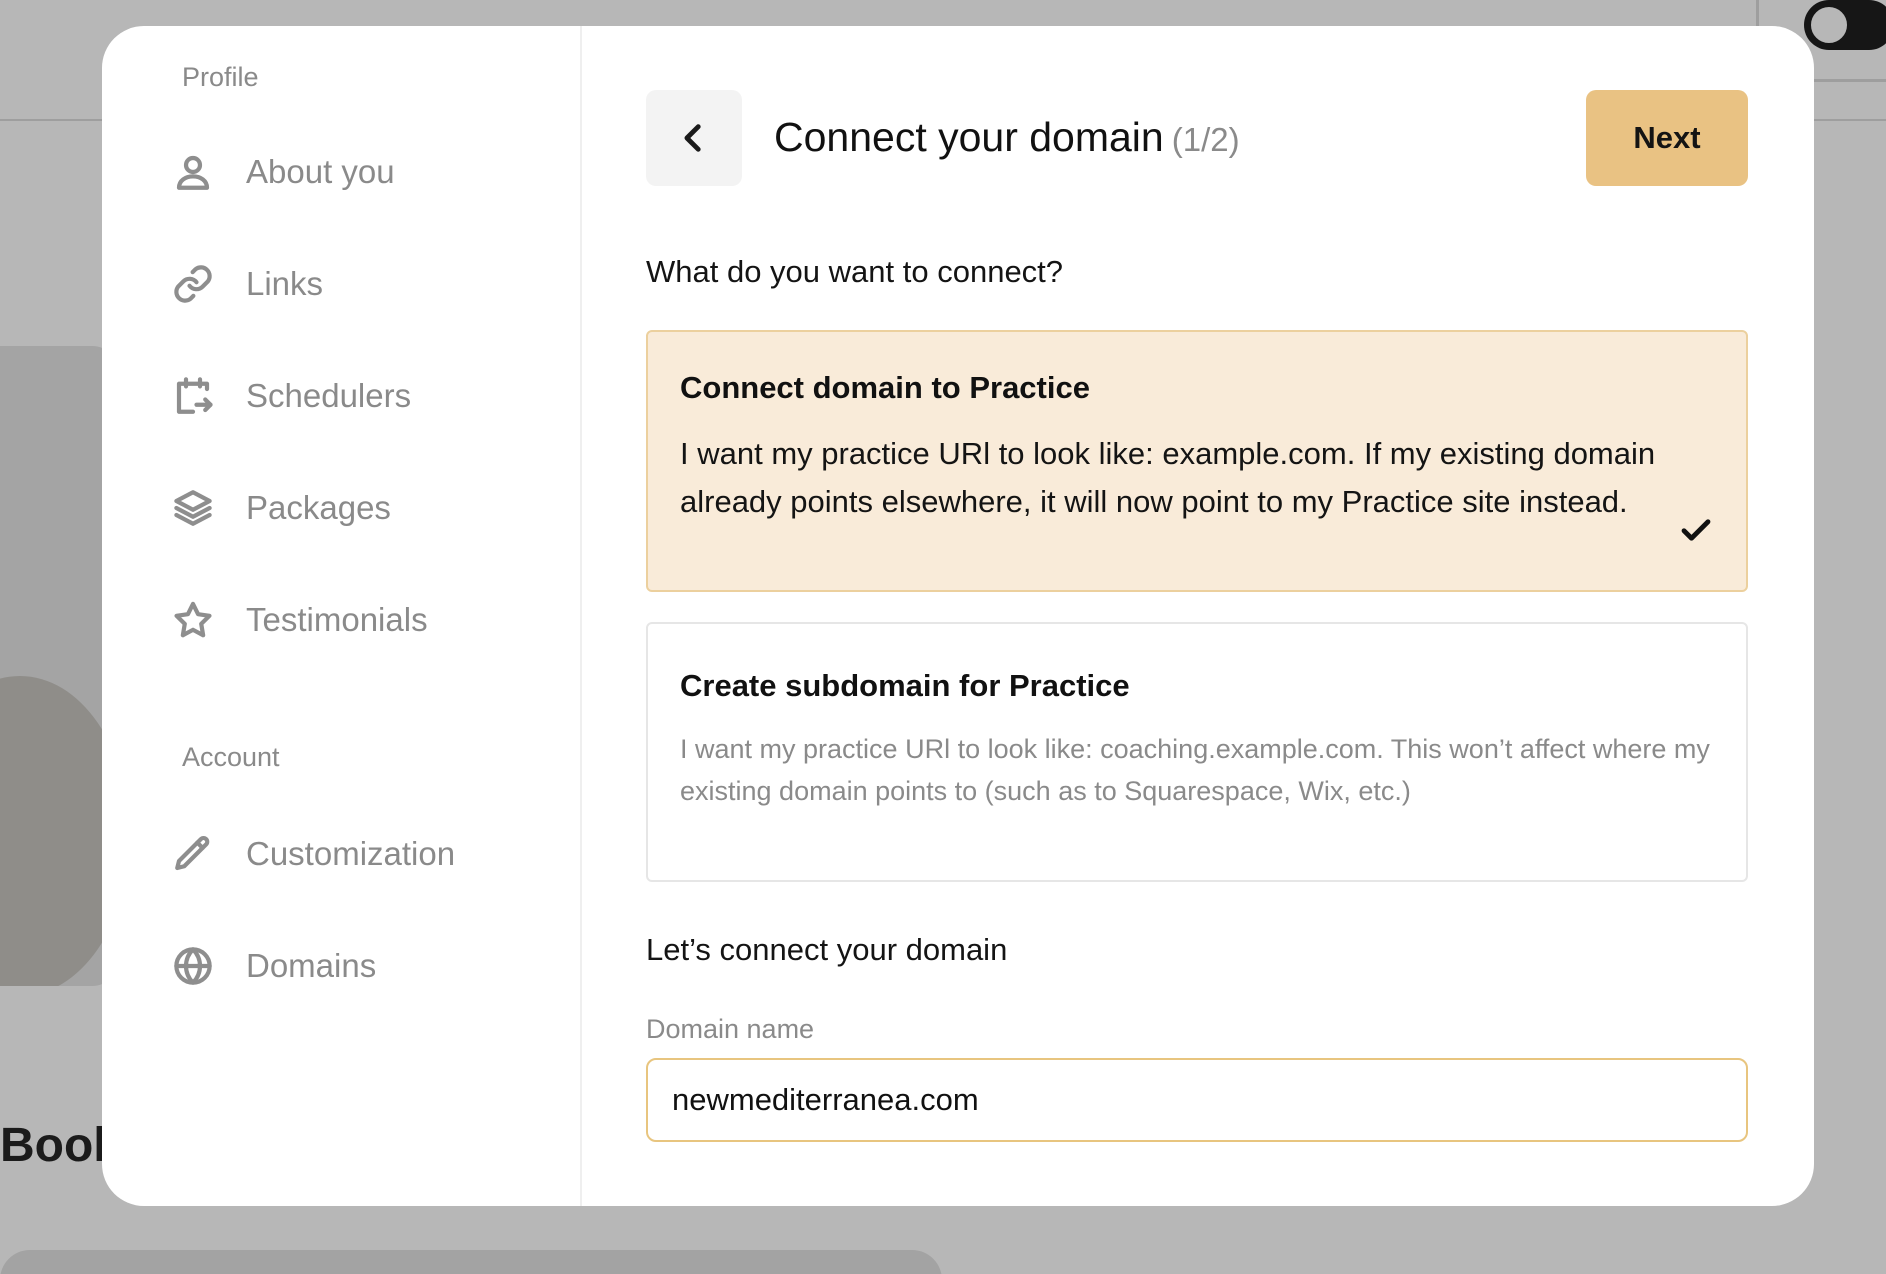 The width and height of the screenshot is (1886, 1274). Describe the element at coordinates (193, 172) in the screenshot. I see `user-icon` at that location.